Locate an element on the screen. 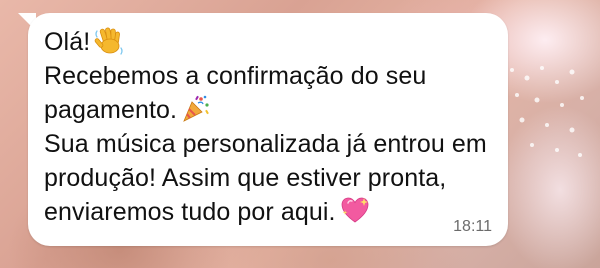 This screenshot has height=268, width=600. sparkling-heart-icon is located at coordinates (354, 210).